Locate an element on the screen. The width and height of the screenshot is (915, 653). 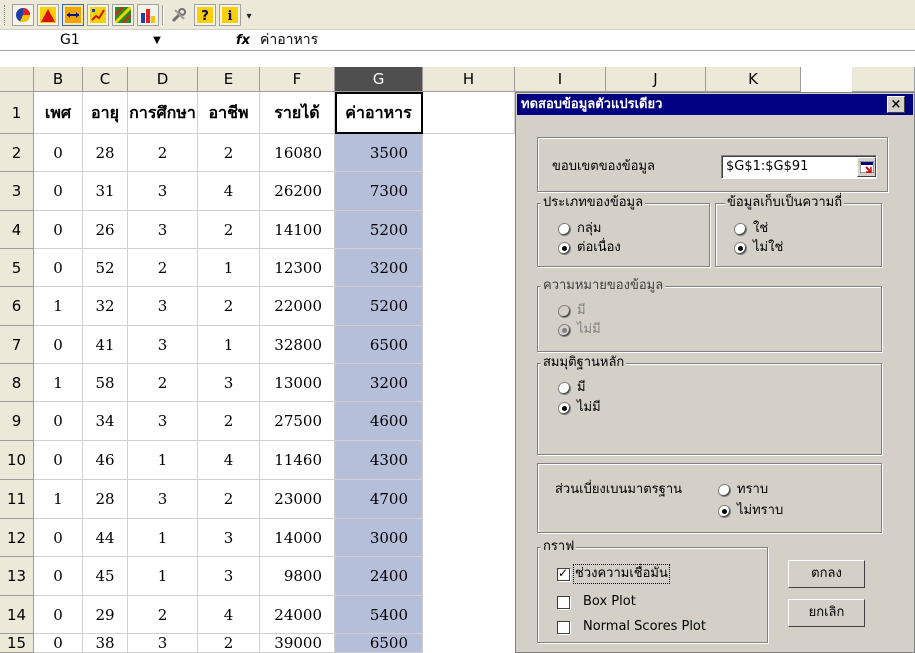
table-cell: 41 is located at coordinates (105, 345).